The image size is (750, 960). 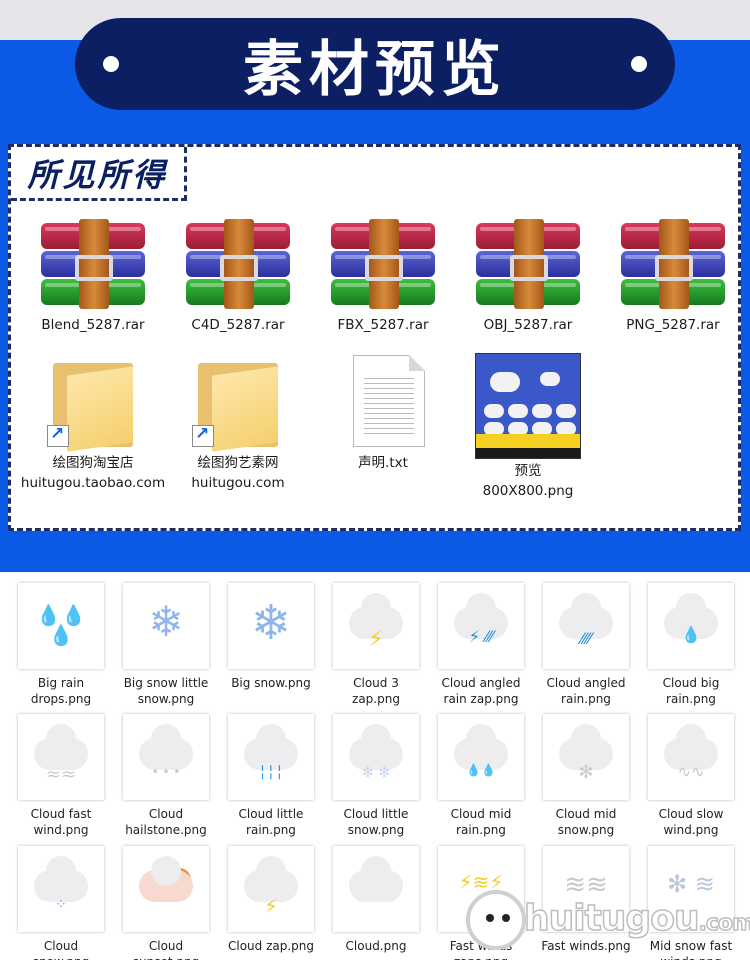 I want to click on big-snow-little-snow-icon: ❄, so click(x=166, y=621).